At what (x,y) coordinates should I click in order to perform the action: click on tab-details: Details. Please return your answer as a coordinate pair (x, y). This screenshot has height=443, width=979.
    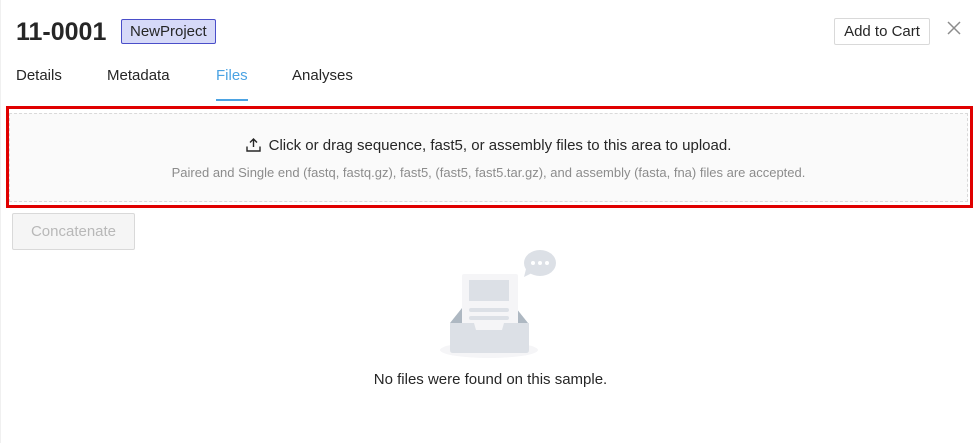
    Looking at the image, I should click on (39, 83).